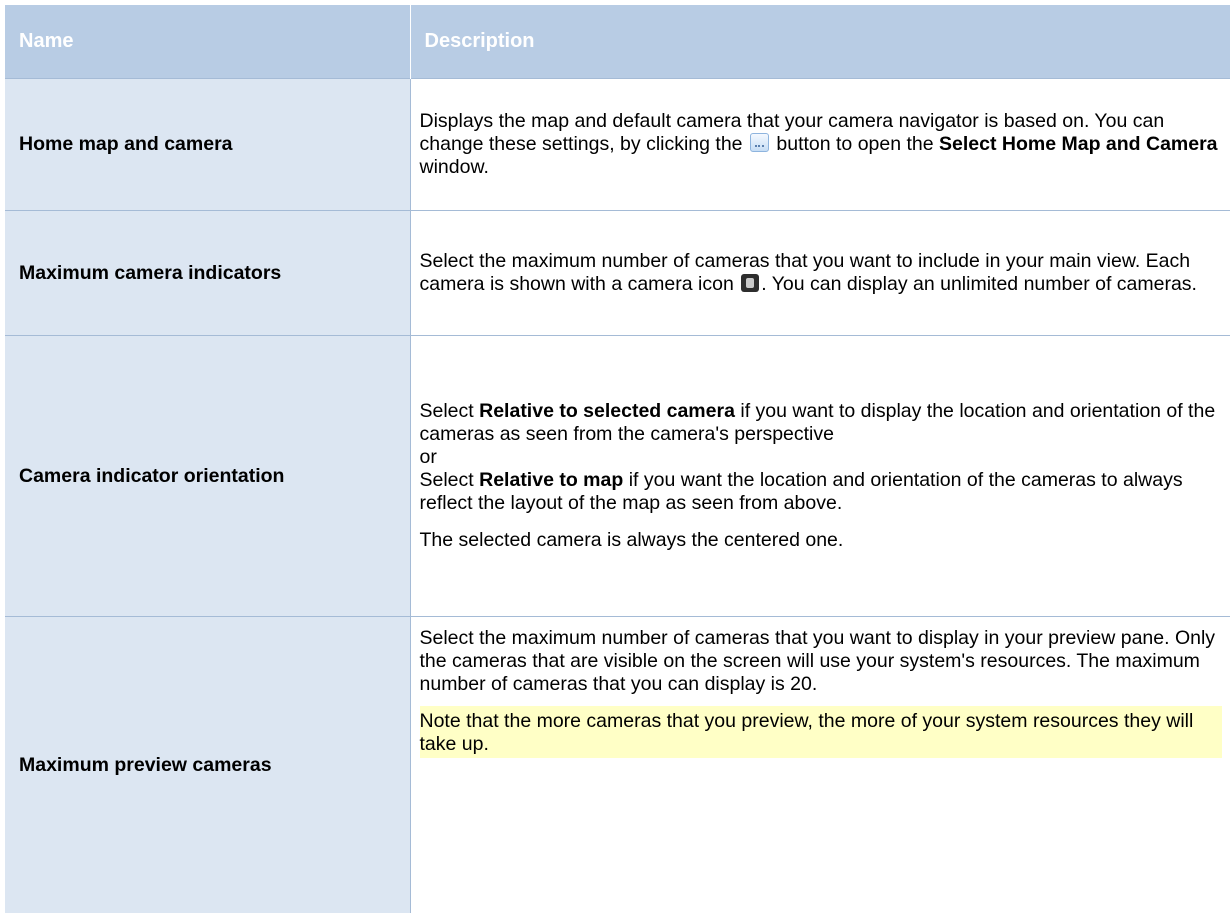 The height and width of the screenshot is (913, 1230). What do you see at coordinates (428, 457) in the screenshot?
I see `or-text: or` at bounding box center [428, 457].